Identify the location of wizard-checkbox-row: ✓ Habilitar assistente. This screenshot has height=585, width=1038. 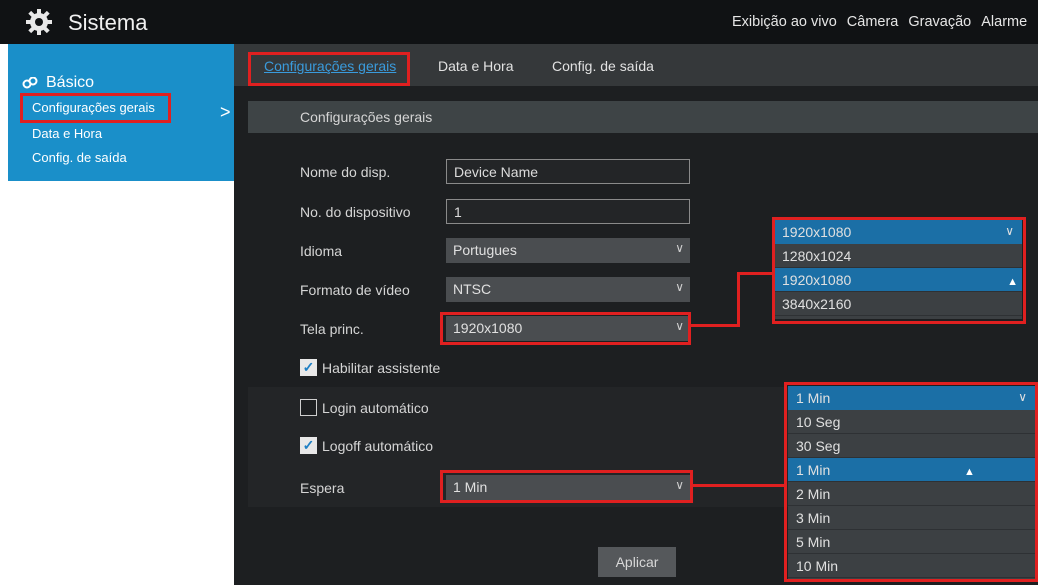
(370, 367).